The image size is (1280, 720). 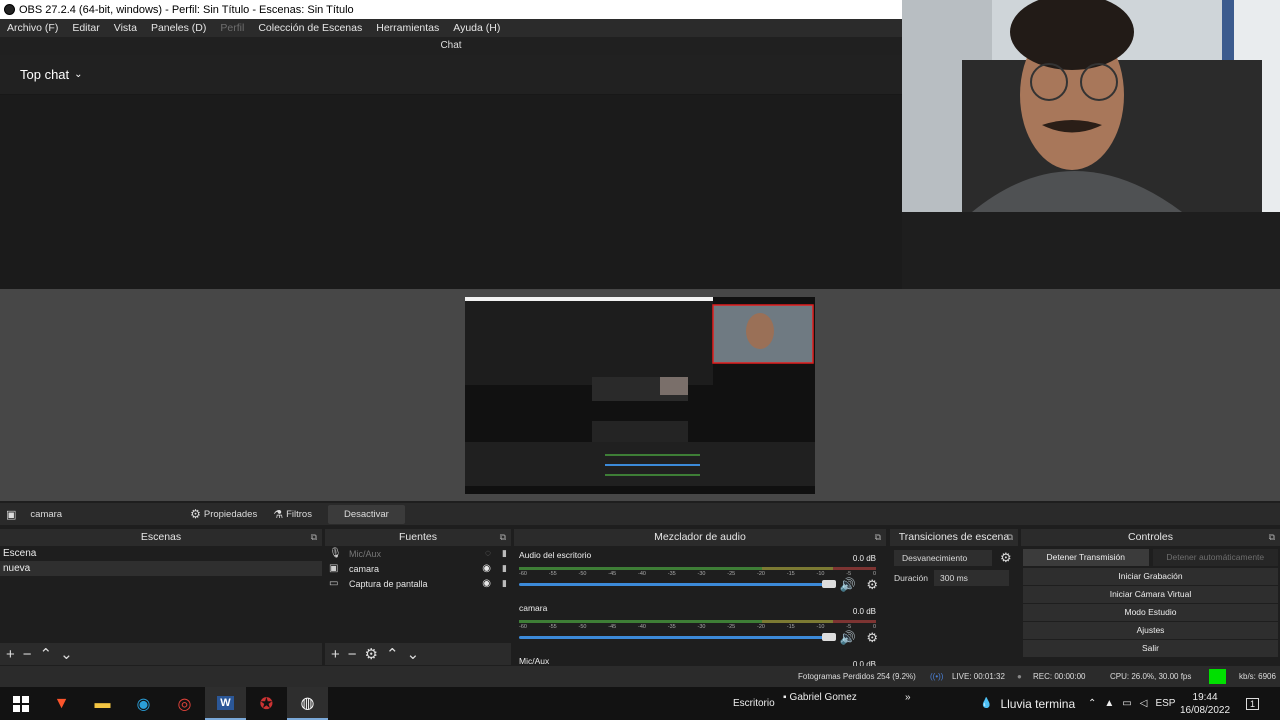 I want to click on controls-title: Controles, so click(x=1150, y=537).